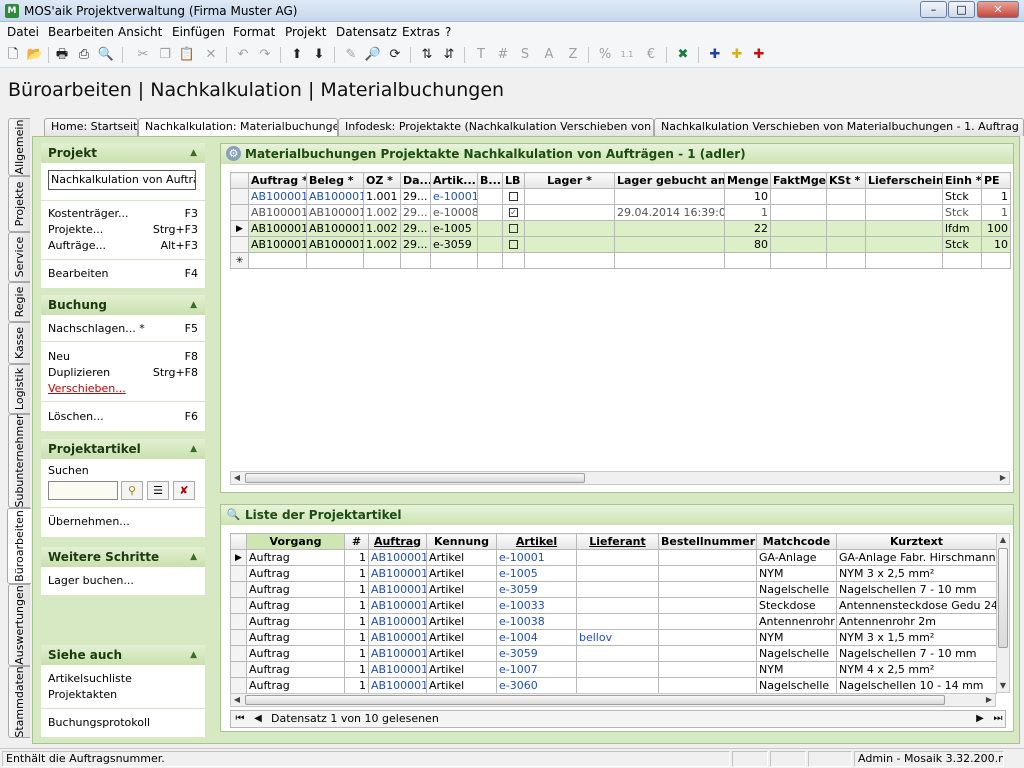 Image resolution: width=1024 pixels, height=768 pixels. I want to click on paste-icon: 📋, so click(187, 55).